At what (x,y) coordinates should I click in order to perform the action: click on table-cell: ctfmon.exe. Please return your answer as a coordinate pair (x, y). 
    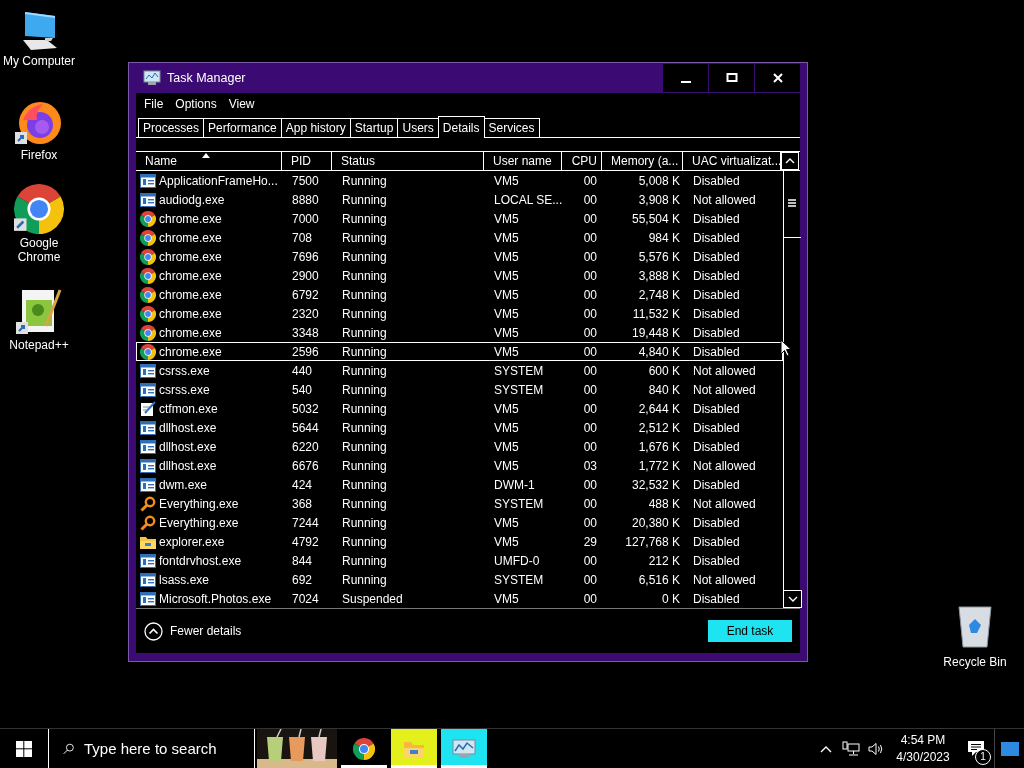
    Looking at the image, I should click on (188, 408).